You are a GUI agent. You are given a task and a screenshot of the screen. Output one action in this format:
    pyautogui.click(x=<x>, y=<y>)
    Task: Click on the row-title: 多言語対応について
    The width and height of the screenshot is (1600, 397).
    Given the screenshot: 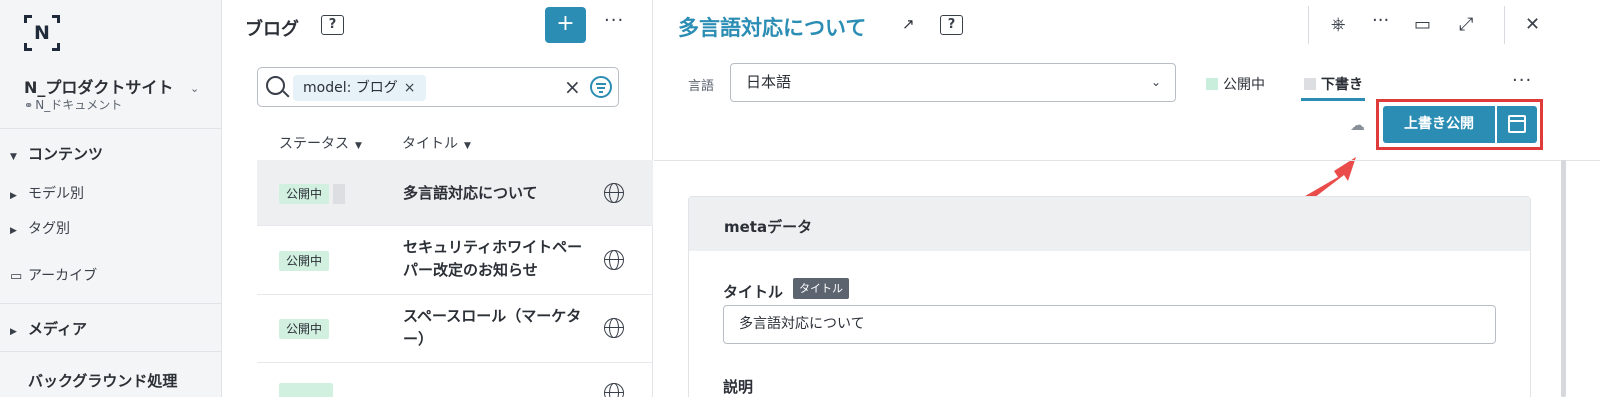 What is the action you would take?
    pyautogui.click(x=470, y=193)
    